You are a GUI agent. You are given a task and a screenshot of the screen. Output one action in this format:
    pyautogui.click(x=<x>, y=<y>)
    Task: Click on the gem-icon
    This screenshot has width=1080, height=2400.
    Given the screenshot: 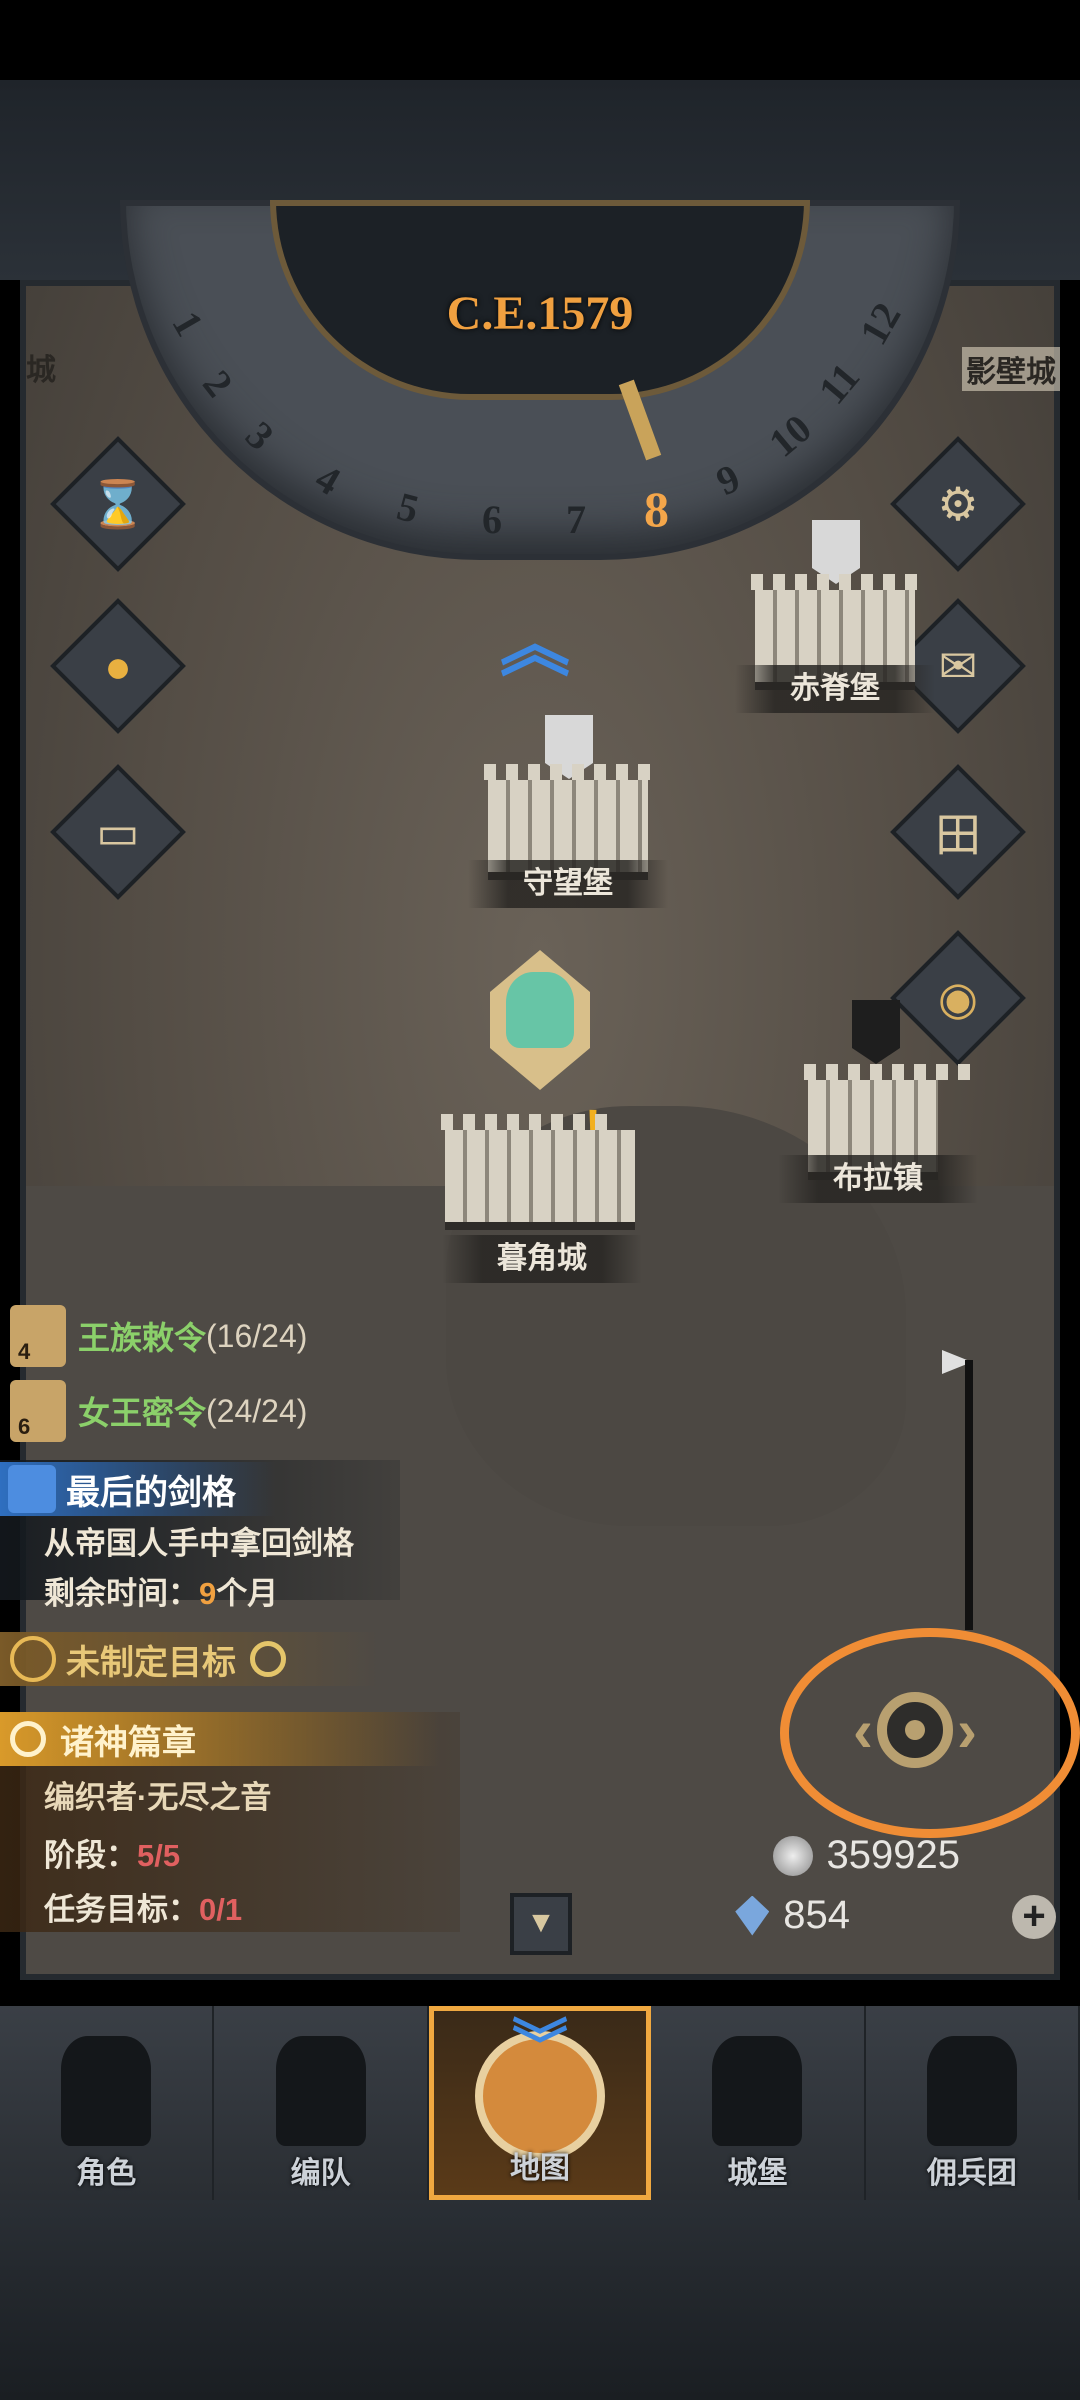 What is the action you would take?
    pyautogui.click(x=752, y=1915)
    